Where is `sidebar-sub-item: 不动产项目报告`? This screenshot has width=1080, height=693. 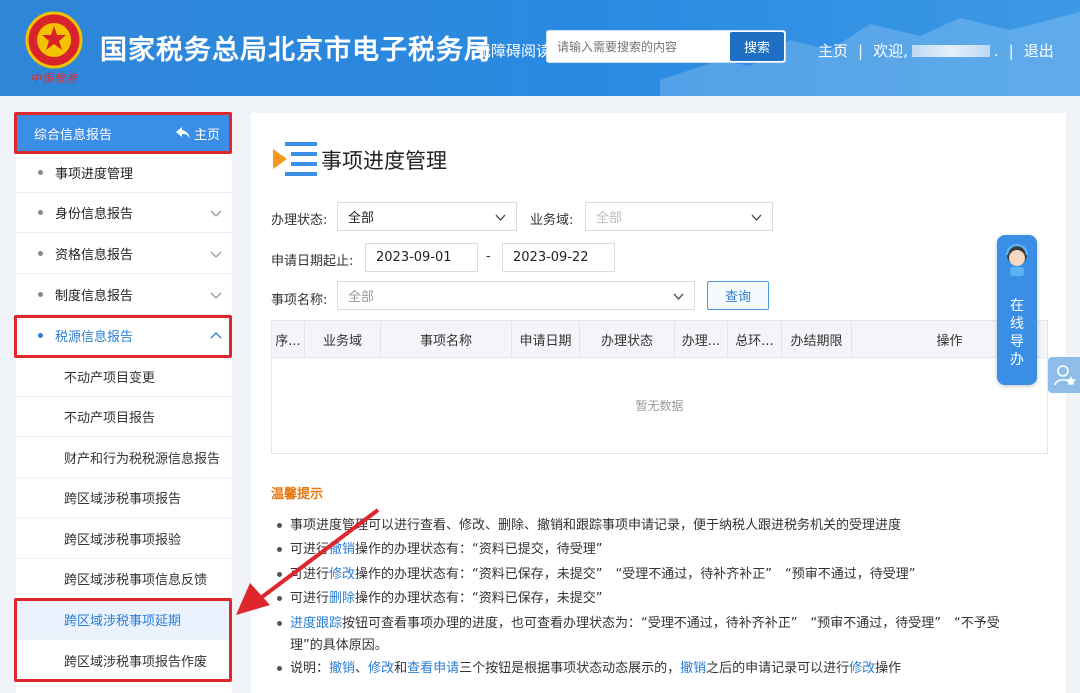
sidebar-sub-item: 不动产项目报告 is located at coordinates (124, 417).